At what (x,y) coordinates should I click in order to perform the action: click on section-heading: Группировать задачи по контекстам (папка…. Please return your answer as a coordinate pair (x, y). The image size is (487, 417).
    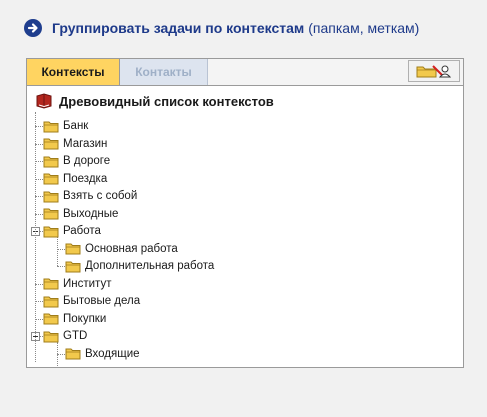
    Looking at the image, I should click on (221, 28).